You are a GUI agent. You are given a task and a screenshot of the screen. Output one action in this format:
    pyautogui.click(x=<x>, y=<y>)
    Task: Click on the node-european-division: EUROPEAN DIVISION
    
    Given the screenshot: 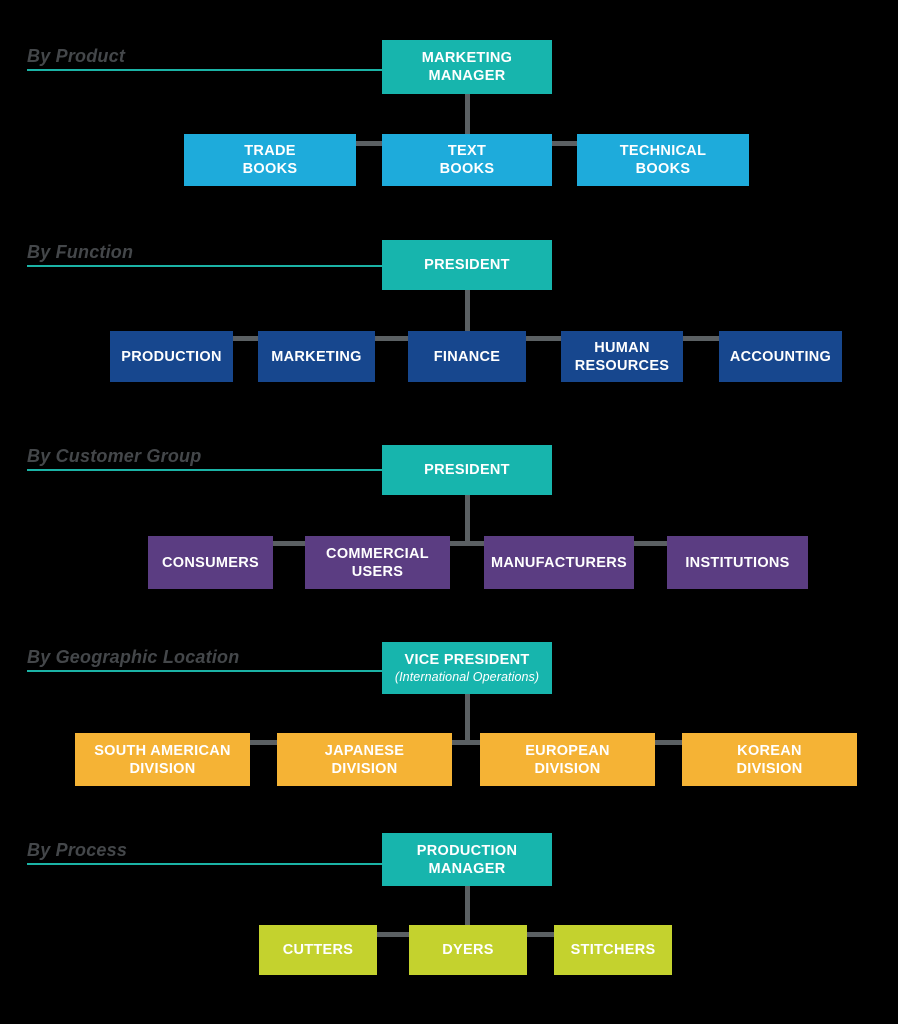 What is the action you would take?
    pyautogui.click(x=567, y=759)
    